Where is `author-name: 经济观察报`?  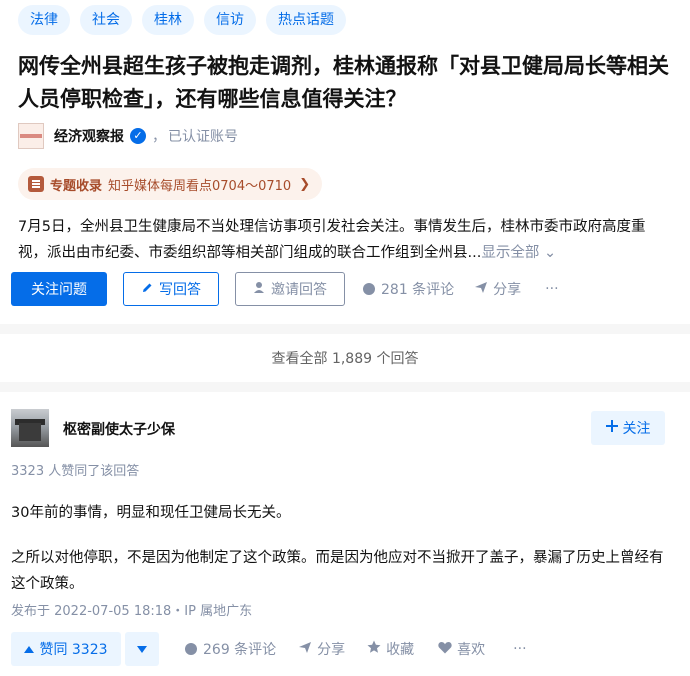 author-name: 经济观察报 is located at coordinates (89, 136).